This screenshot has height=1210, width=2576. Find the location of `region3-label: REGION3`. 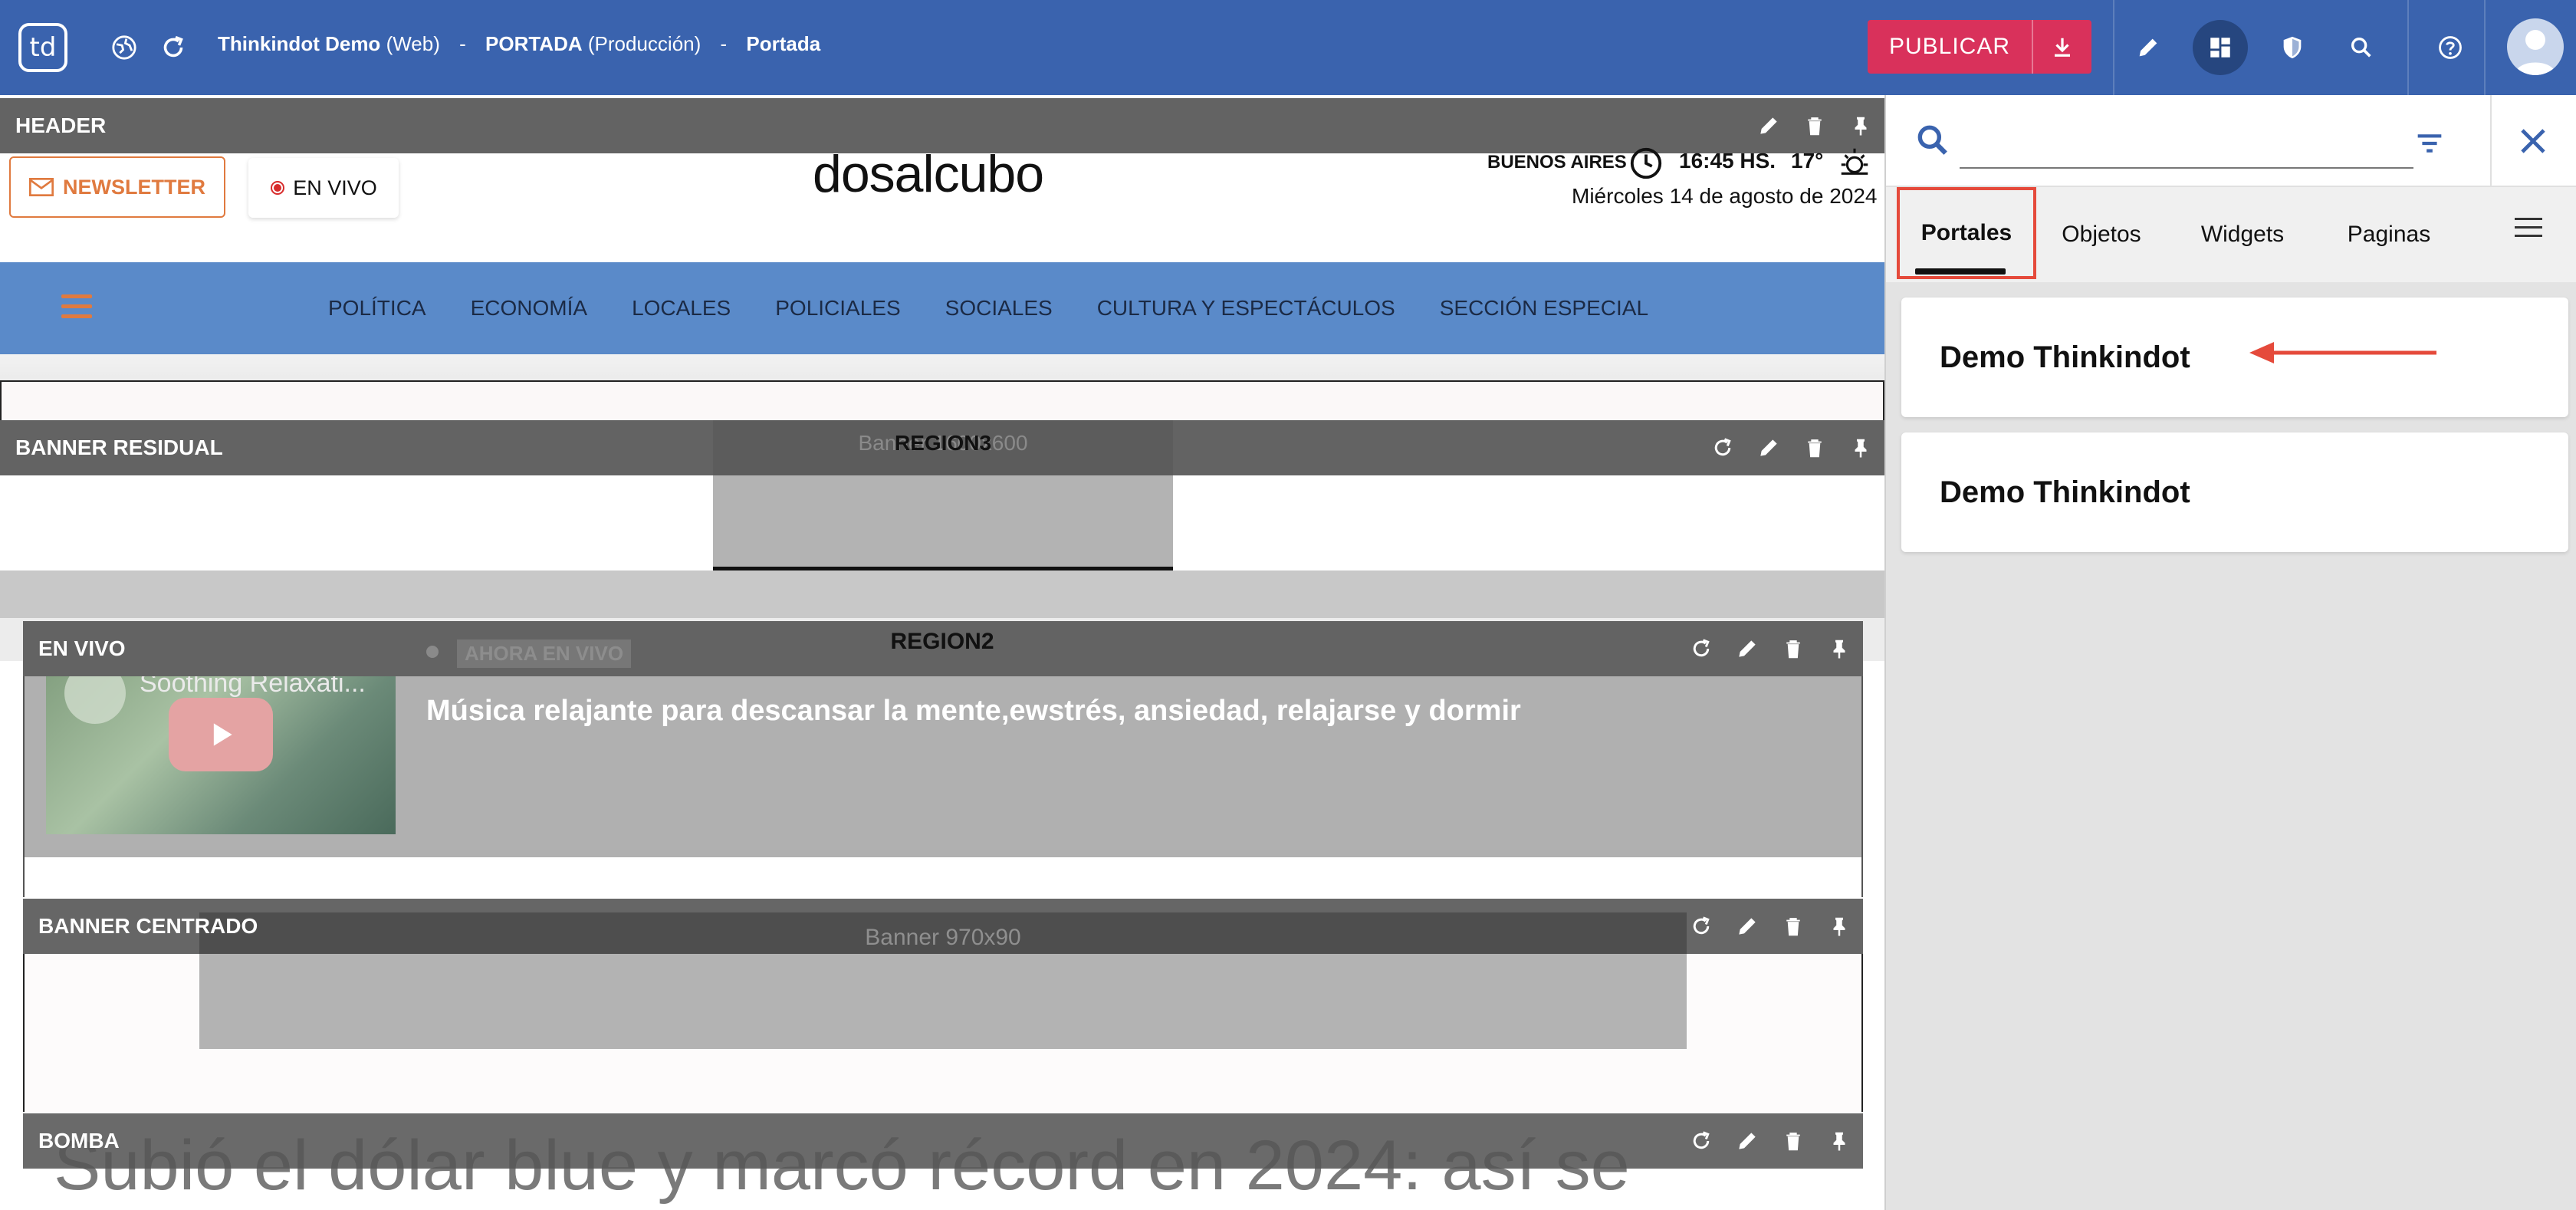

region3-label: REGION3 is located at coordinates (943, 443).